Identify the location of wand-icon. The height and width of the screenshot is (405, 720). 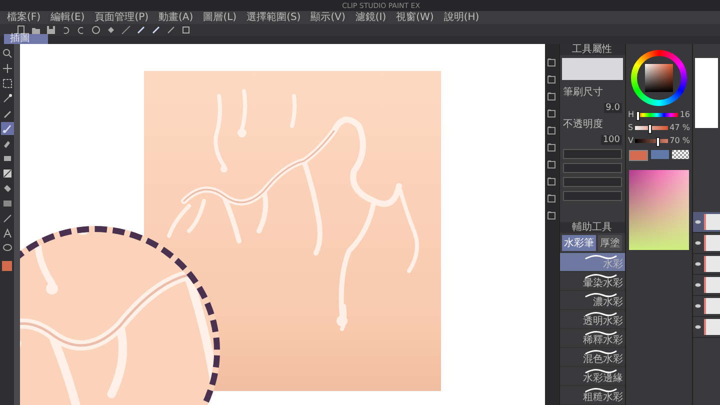
(7, 98).